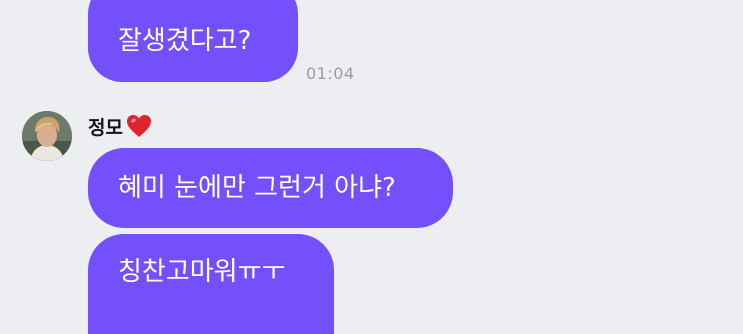 The height and width of the screenshot is (334, 743). What do you see at coordinates (185, 41) in the screenshot?
I see `message-text: 잘생겼다고?` at bounding box center [185, 41].